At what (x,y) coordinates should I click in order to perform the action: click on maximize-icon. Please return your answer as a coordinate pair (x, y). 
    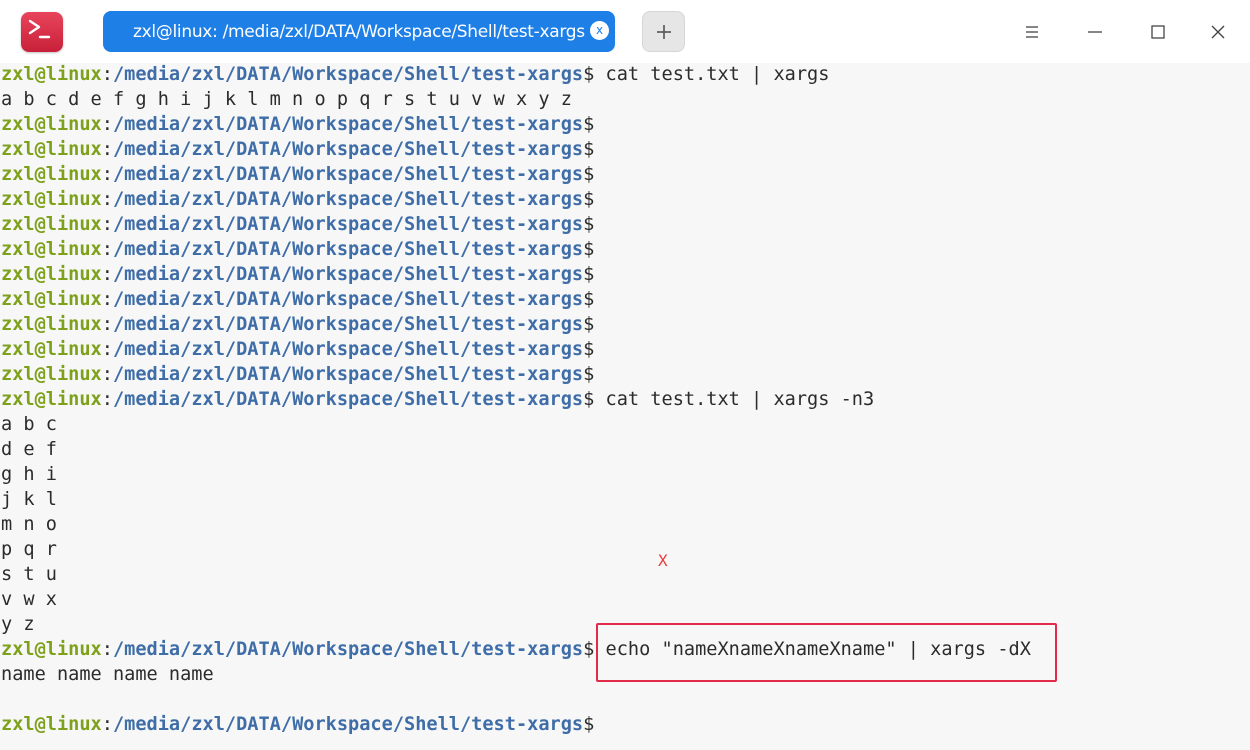
    Looking at the image, I should click on (1158, 32).